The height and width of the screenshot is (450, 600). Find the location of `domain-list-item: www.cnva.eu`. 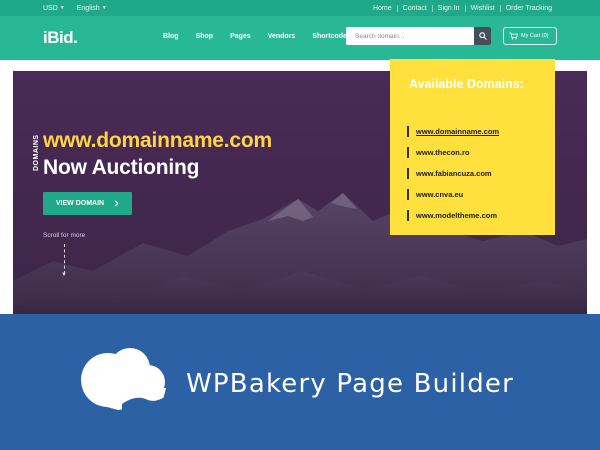

domain-list-item: www.cnva.eu is located at coordinates (453, 194).